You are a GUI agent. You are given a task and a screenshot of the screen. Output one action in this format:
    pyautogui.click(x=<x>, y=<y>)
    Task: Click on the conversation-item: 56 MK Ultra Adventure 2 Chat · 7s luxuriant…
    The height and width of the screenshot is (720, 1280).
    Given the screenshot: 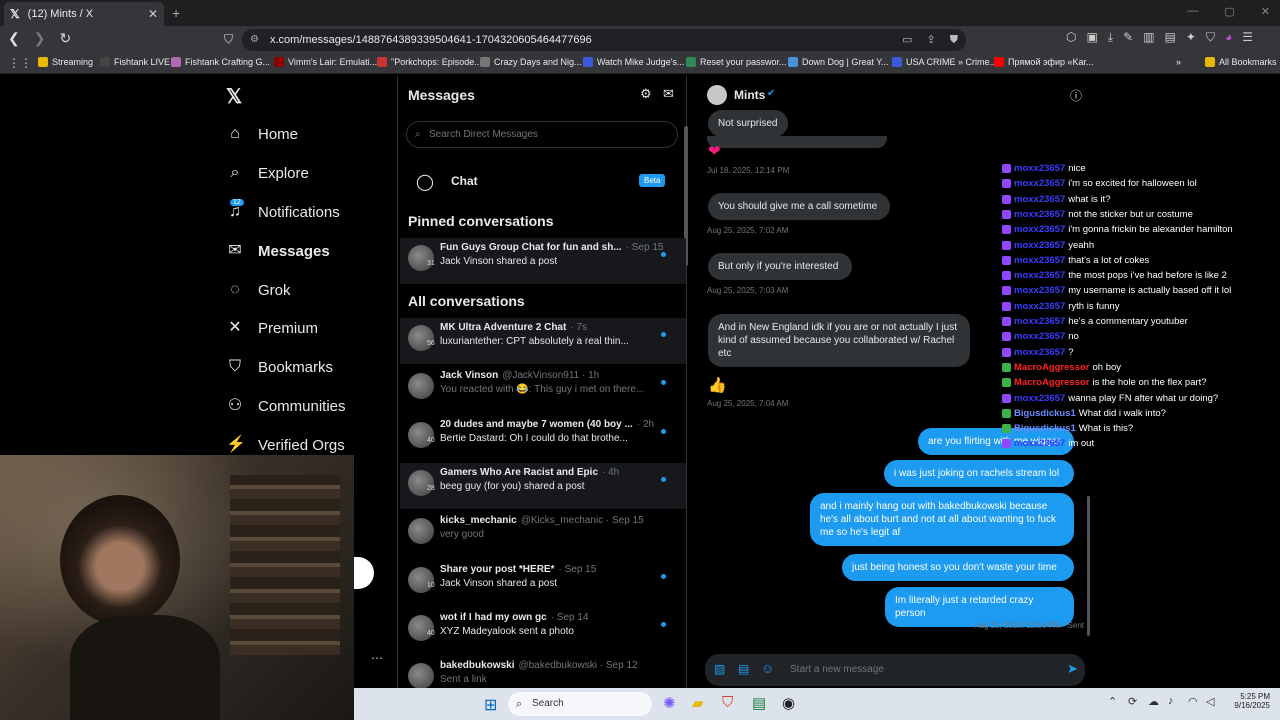 What is the action you would take?
    pyautogui.click(x=543, y=341)
    